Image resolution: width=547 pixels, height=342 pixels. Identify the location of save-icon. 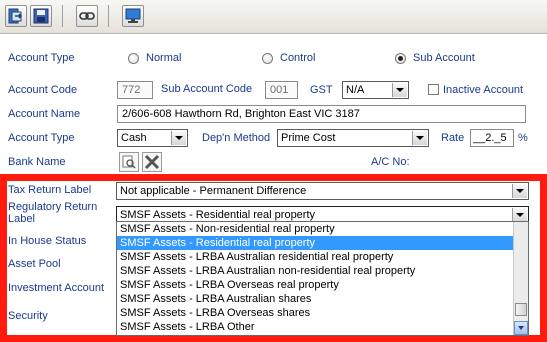
(41, 16).